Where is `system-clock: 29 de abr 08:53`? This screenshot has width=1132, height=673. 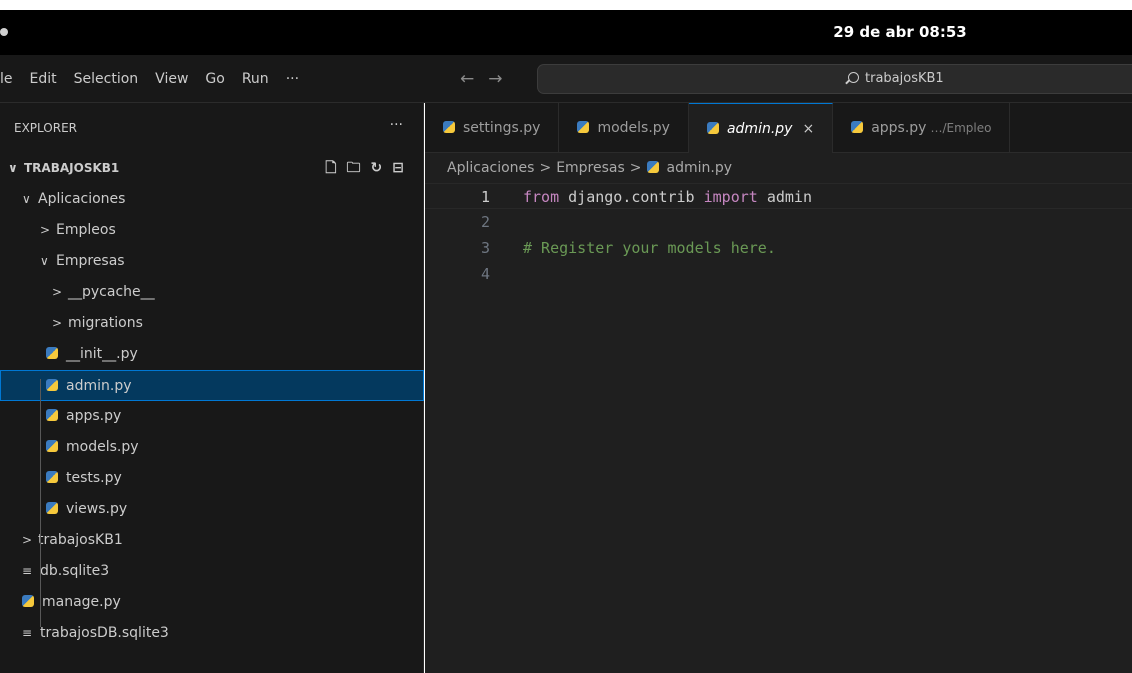
system-clock: 29 de abr 08:53 is located at coordinates (900, 32).